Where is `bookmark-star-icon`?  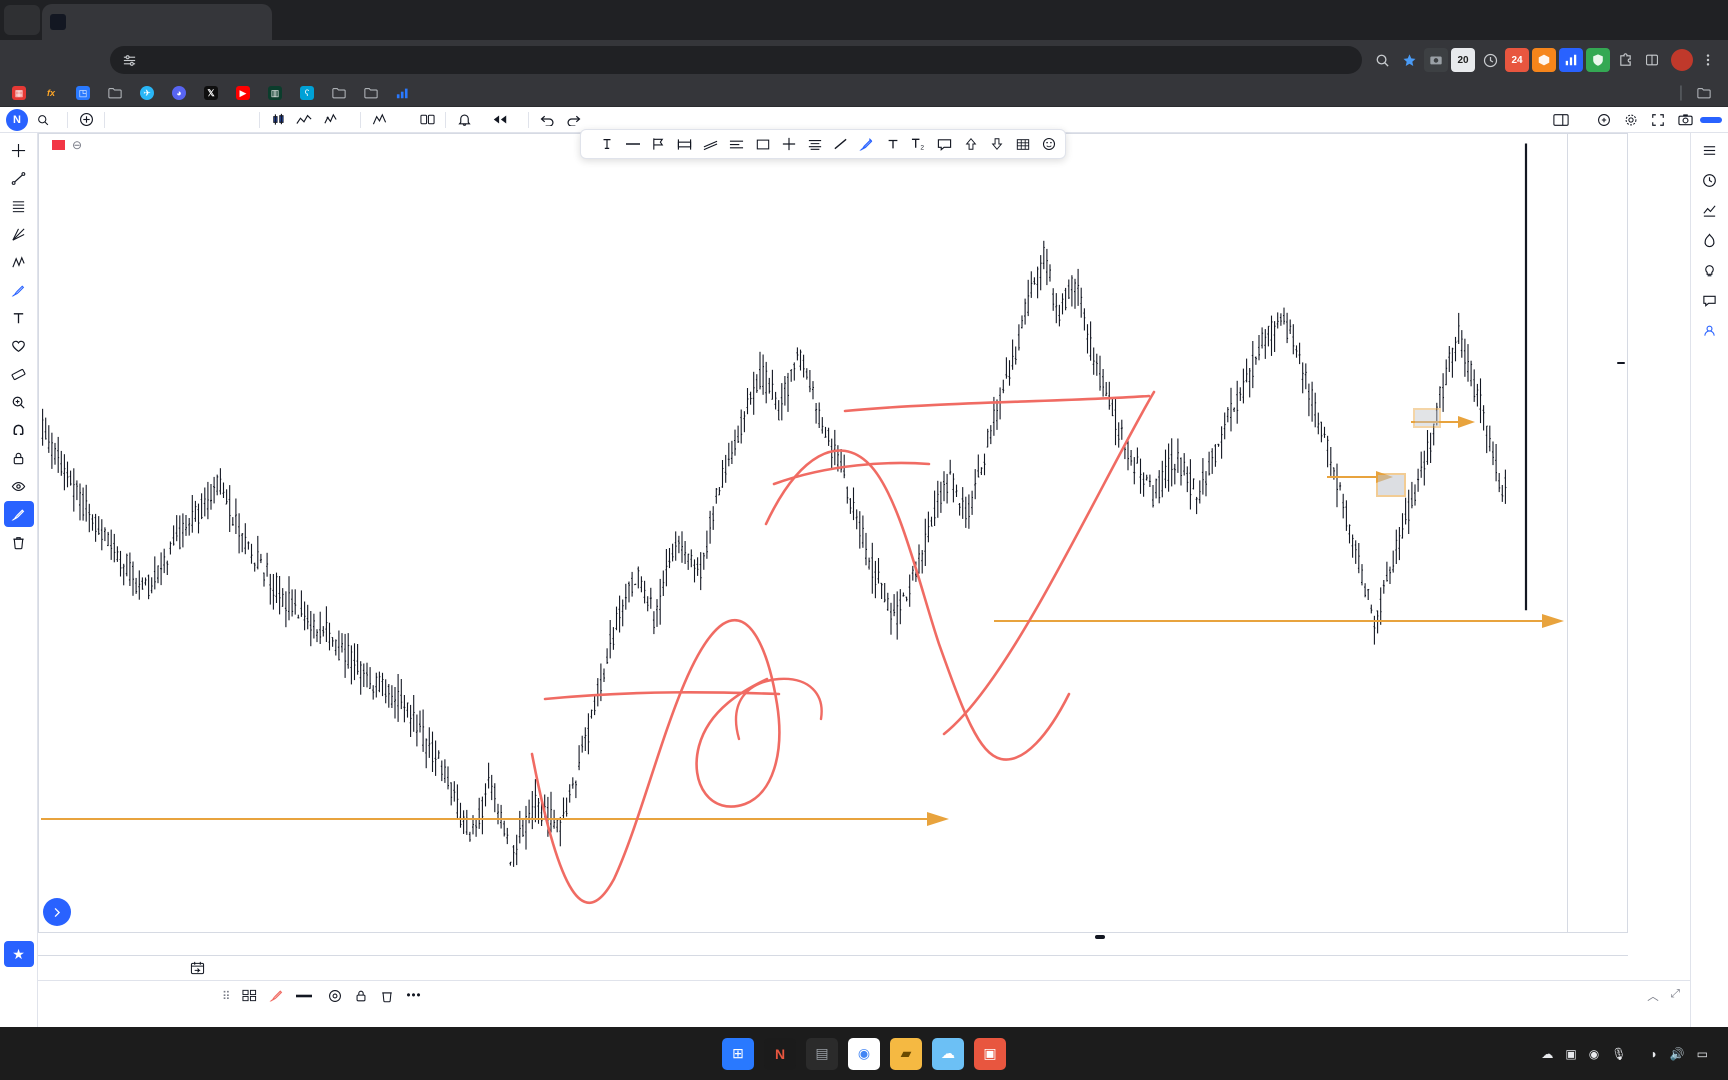
bookmark-star-icon is located at coordinates (1409, 60).